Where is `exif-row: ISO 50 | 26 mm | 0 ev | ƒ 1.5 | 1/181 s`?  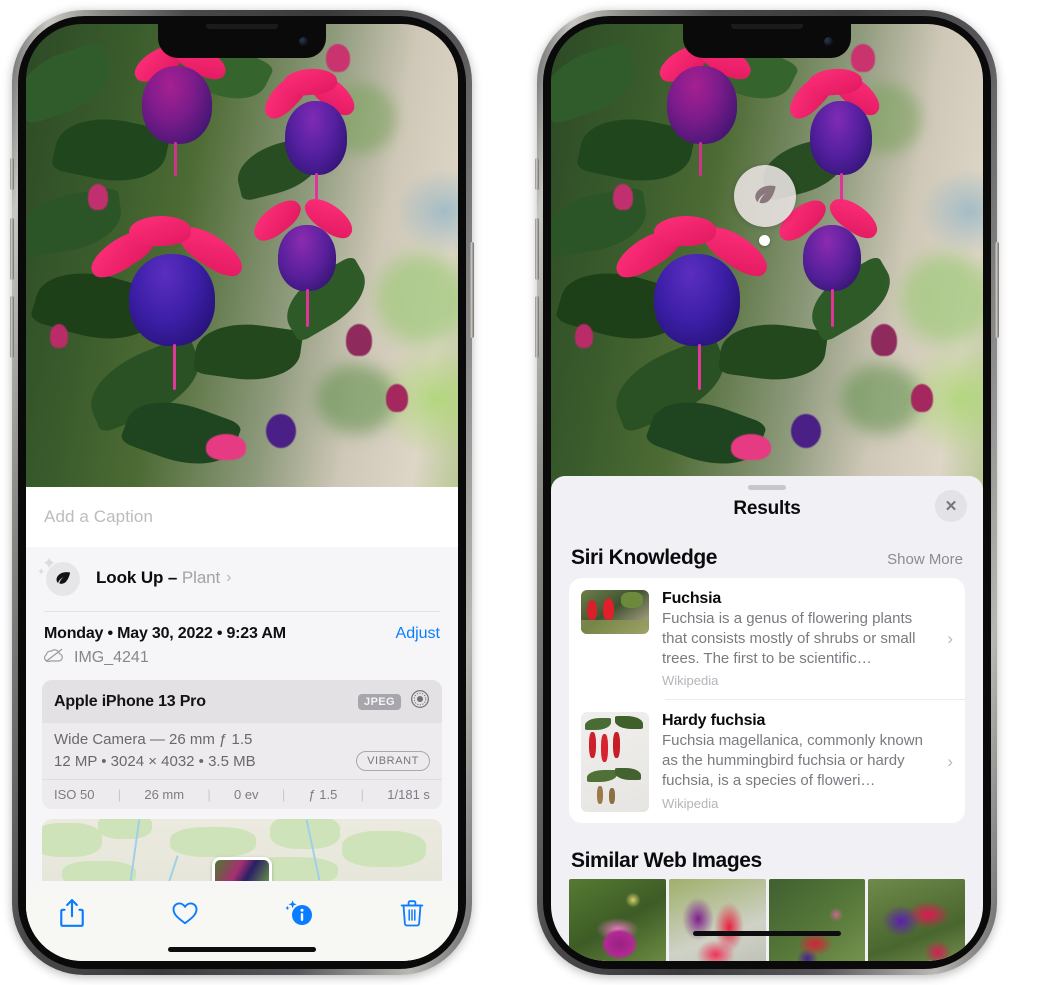 exif-row: ISO 50 | 26 mm | 0 ev | ƒ 1.5 | 1/181 s is located at coordinates (242, 794).